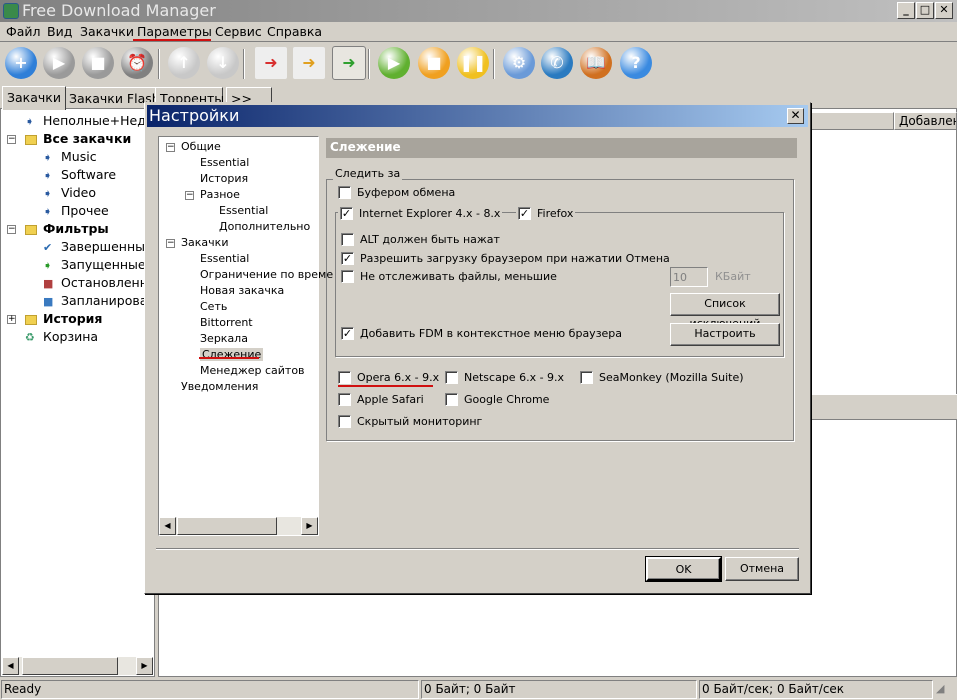 Image resolution: width=957 pixels, height=700 pixels. I want to click on tree-item: ➧ Software, so click(79, 174).